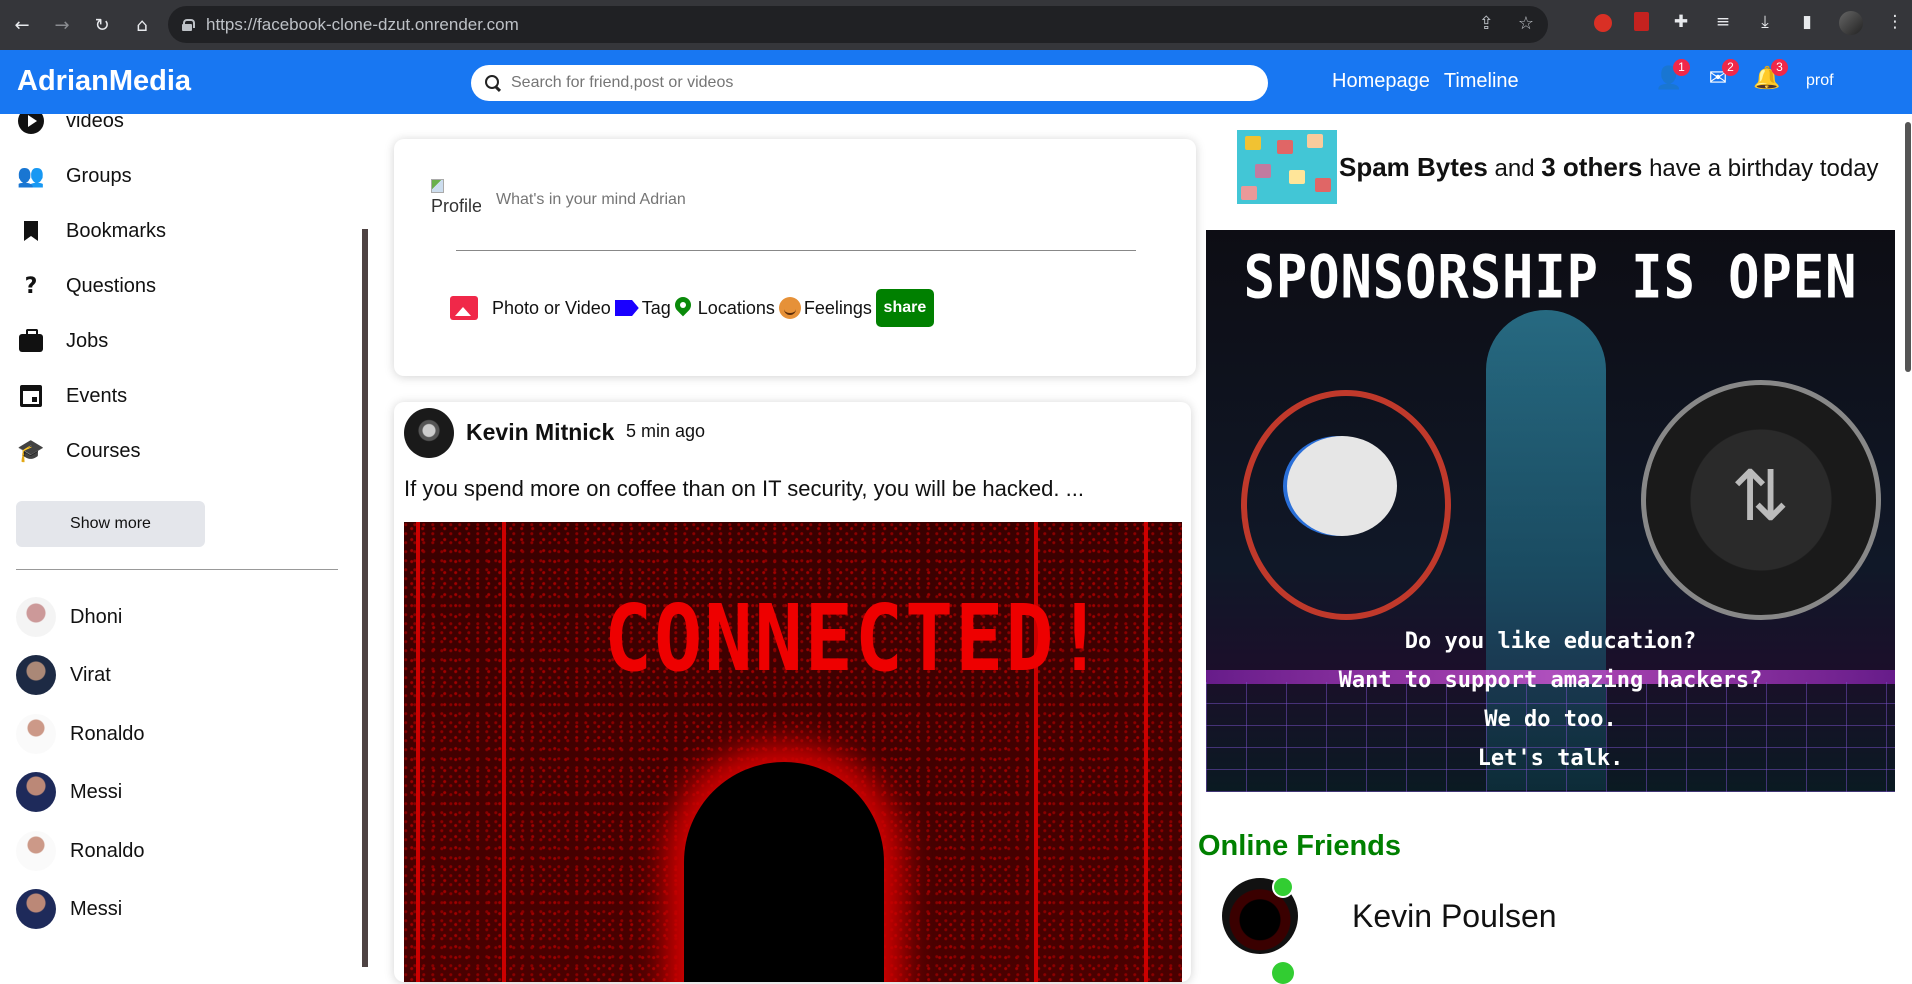 The image size is (1912, 984). I want to click on post-image-caption: CONNECTED!, so click(855, 638).